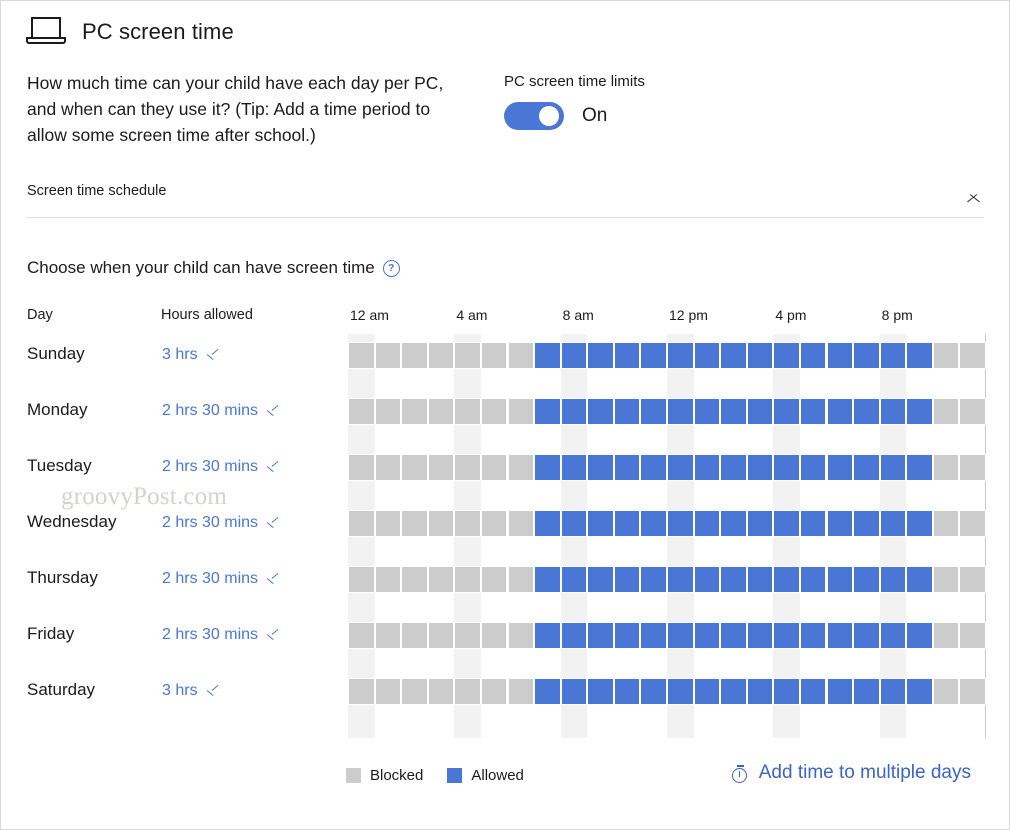 This screenshot has width=1010, height=830. I want to click on hours-allowed-dropdown-sunday: 3 hrs, so click(191, 355).